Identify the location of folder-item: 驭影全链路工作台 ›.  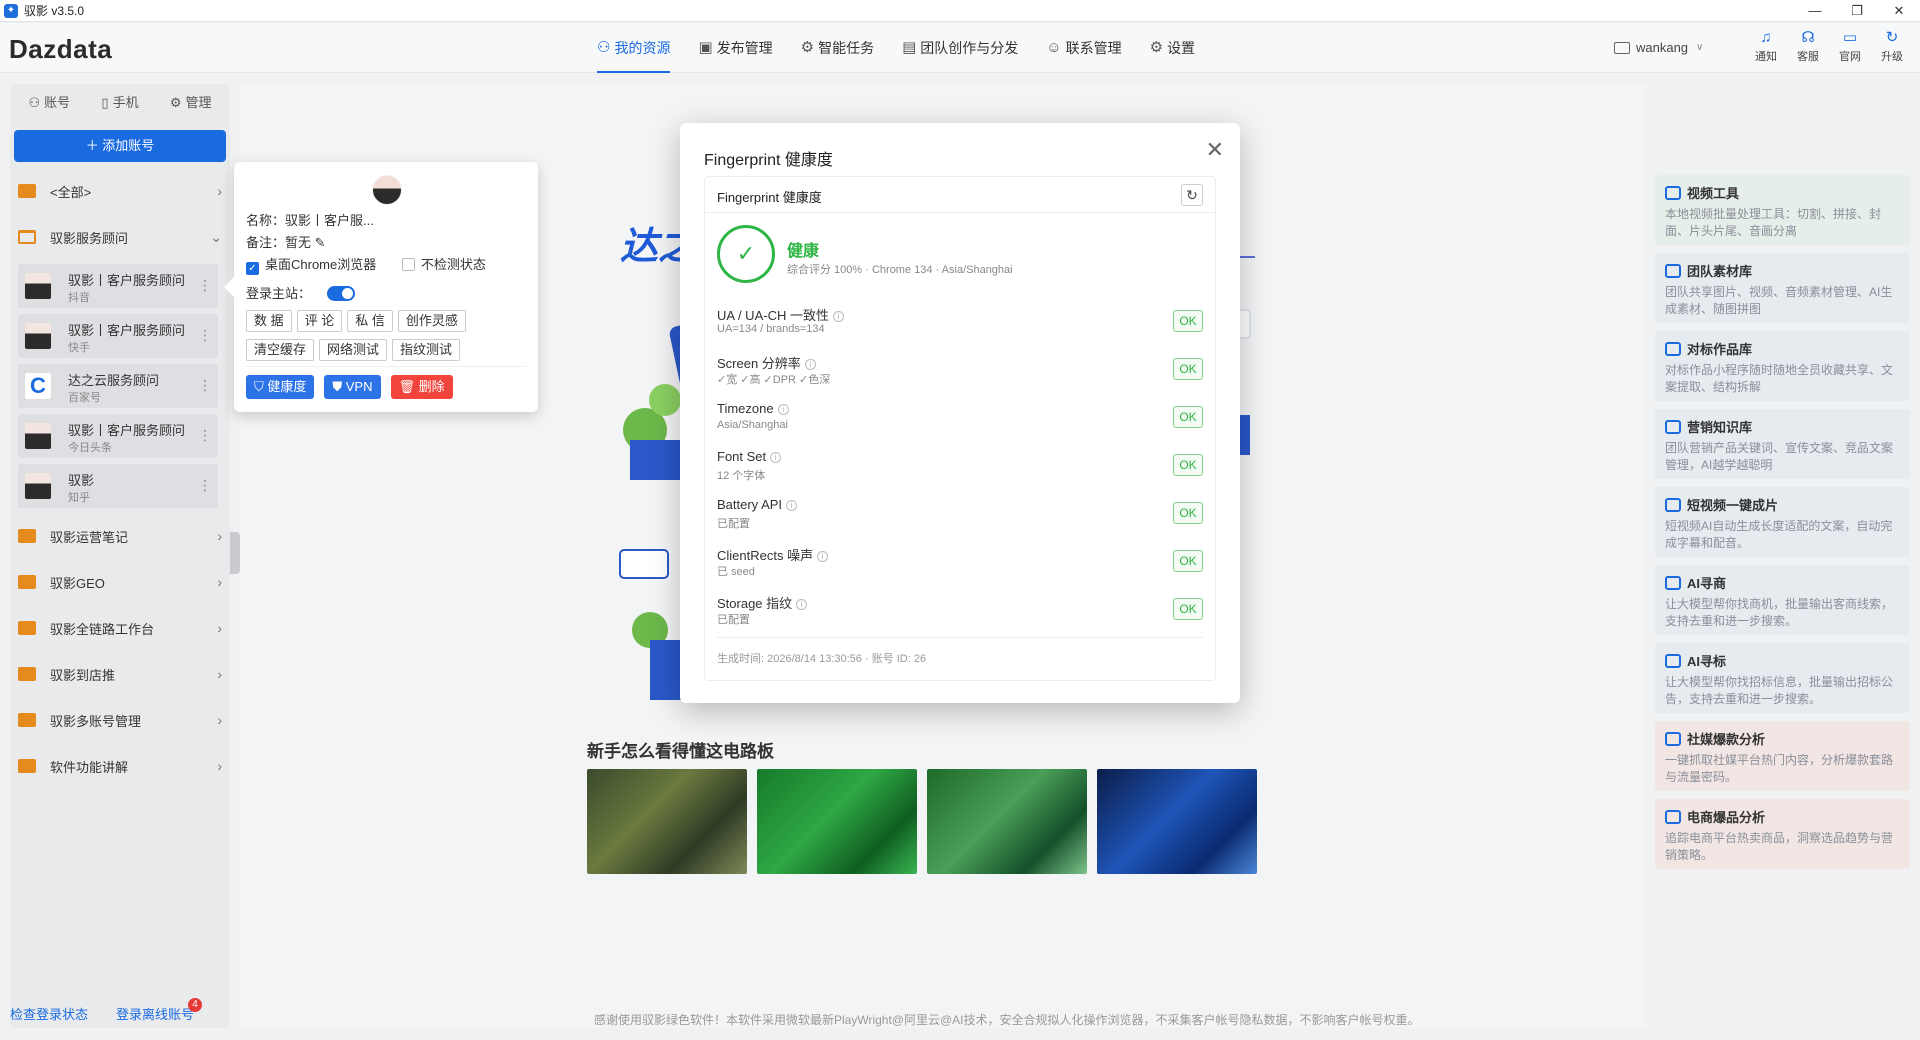
(120, 628).